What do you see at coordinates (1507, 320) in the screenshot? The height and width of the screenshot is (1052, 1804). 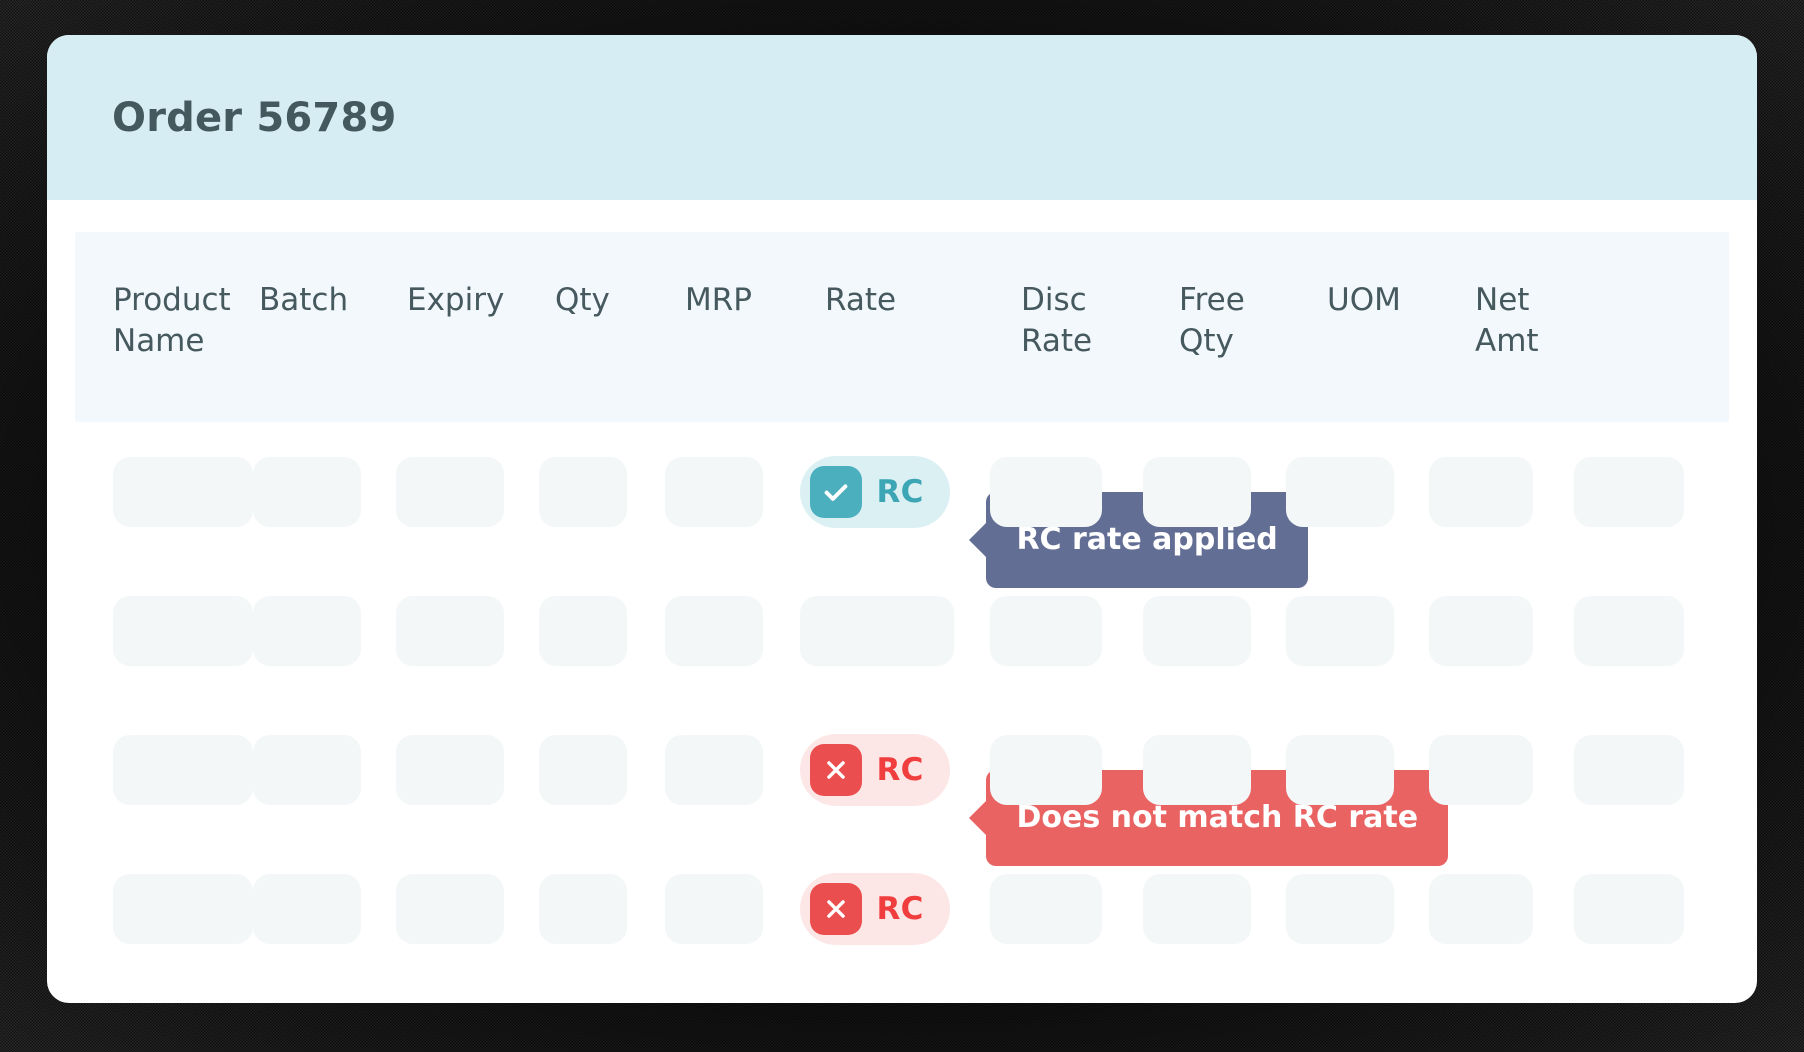 I see `column-header-net-amt: Net Amt` at bounding box center [1507, 320].